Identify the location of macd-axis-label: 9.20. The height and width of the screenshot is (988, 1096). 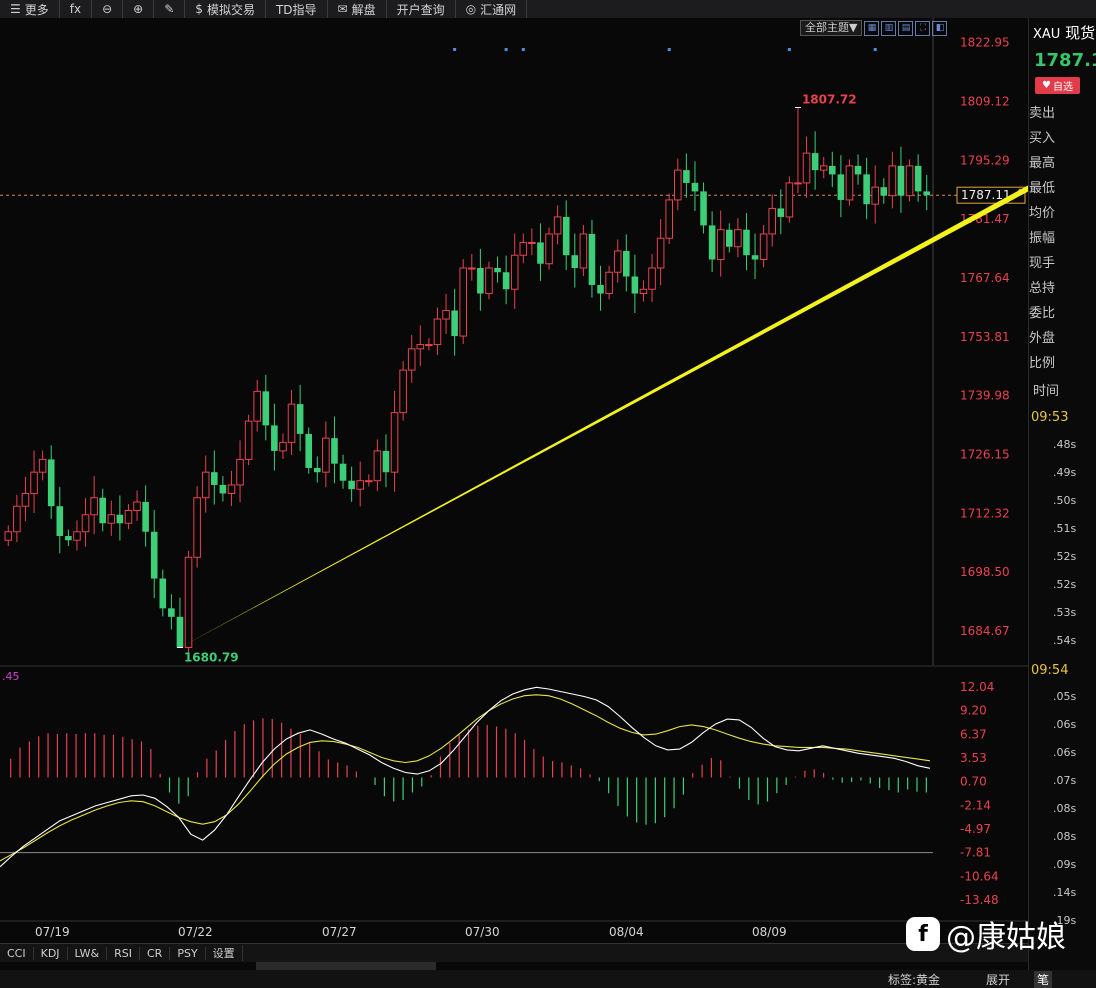
(973, 711).